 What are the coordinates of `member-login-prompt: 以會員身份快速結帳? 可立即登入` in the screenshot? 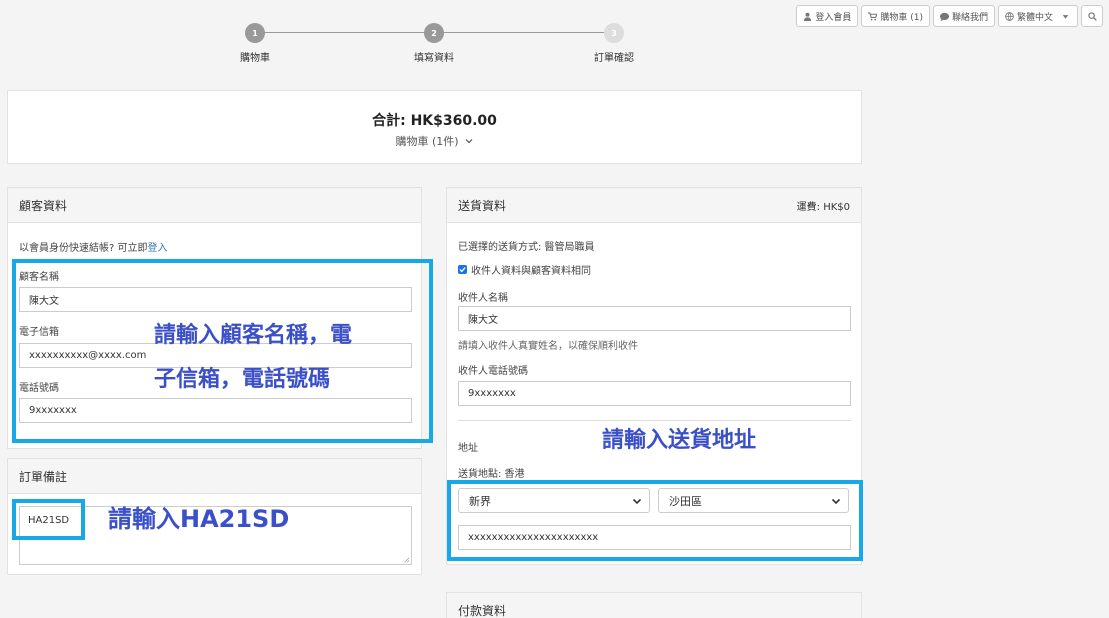 It's located at (93, 246).